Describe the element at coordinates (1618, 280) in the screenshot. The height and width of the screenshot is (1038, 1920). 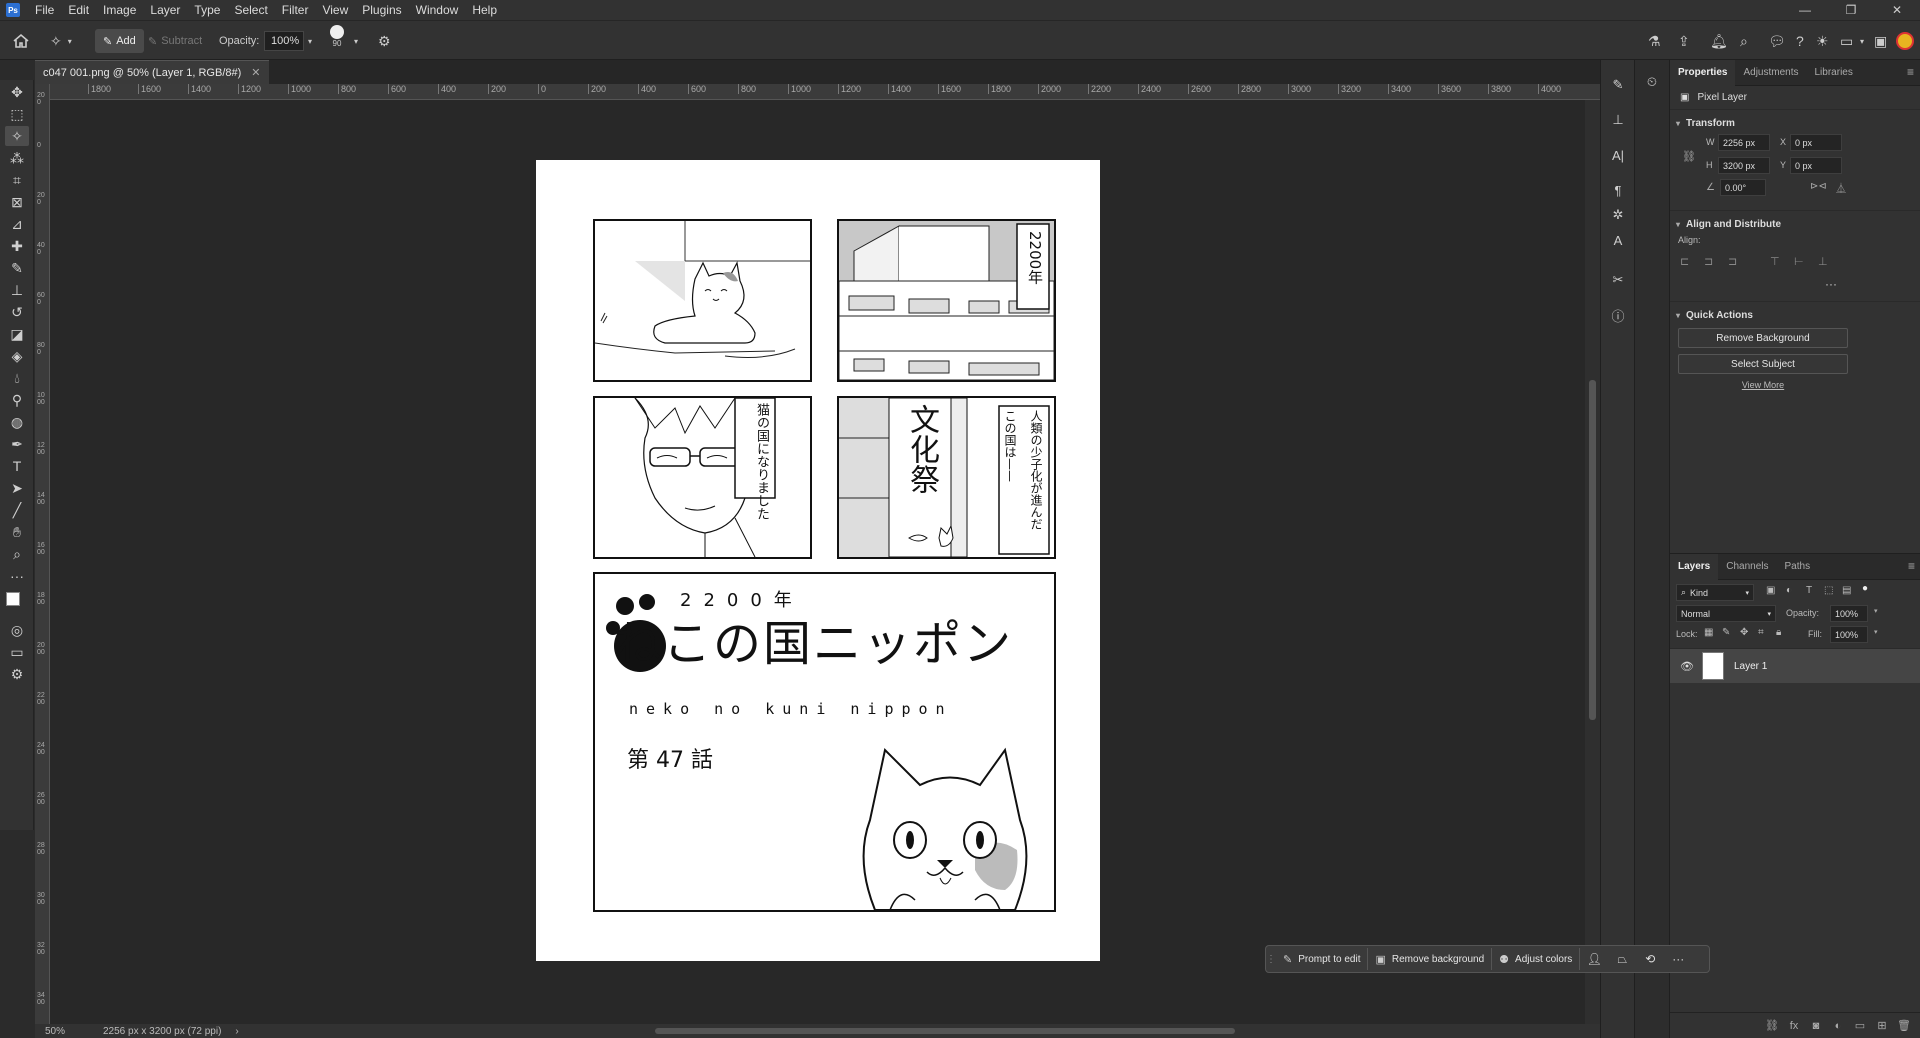
I see `tools-icon: ✂` at that location.